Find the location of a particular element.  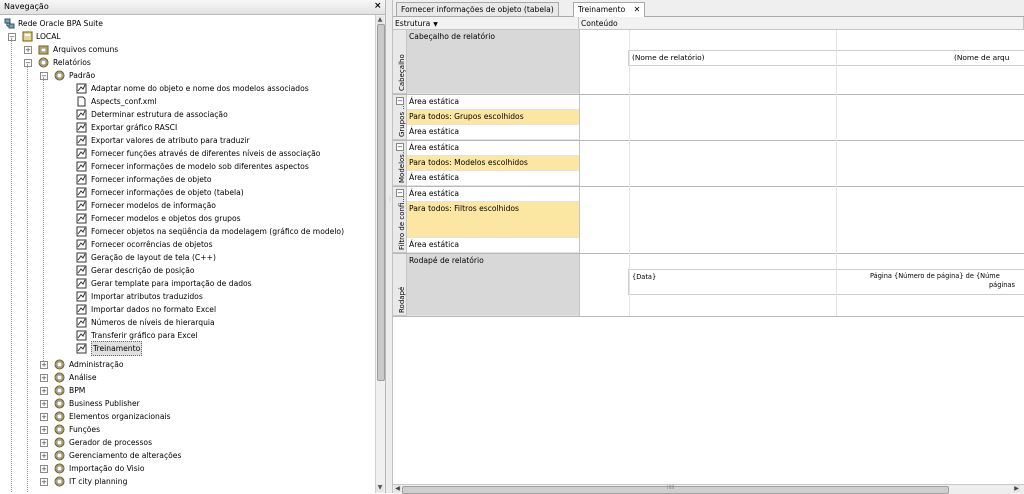

row-for-all-filters: Para todos: Filtros escolhidos is located at coordinates (493, 220).